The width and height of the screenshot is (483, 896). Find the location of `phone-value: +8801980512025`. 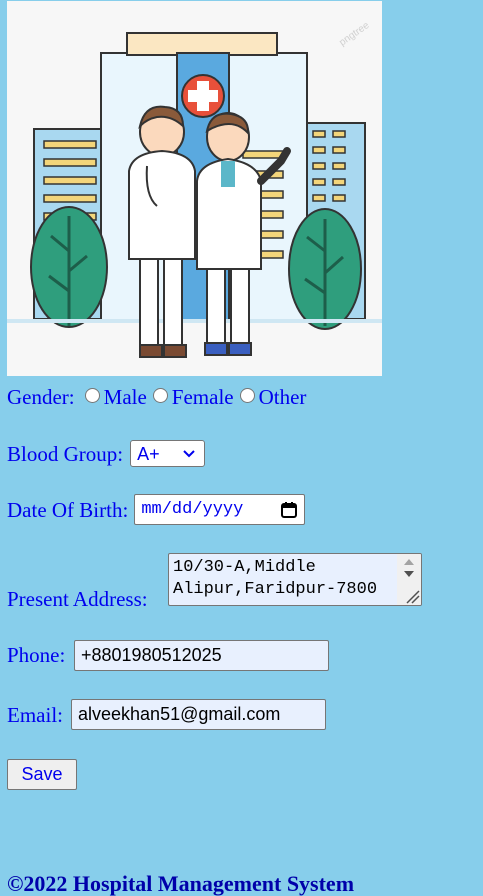

phone-value: +8801980512025 is located at coordinates (151, 655).